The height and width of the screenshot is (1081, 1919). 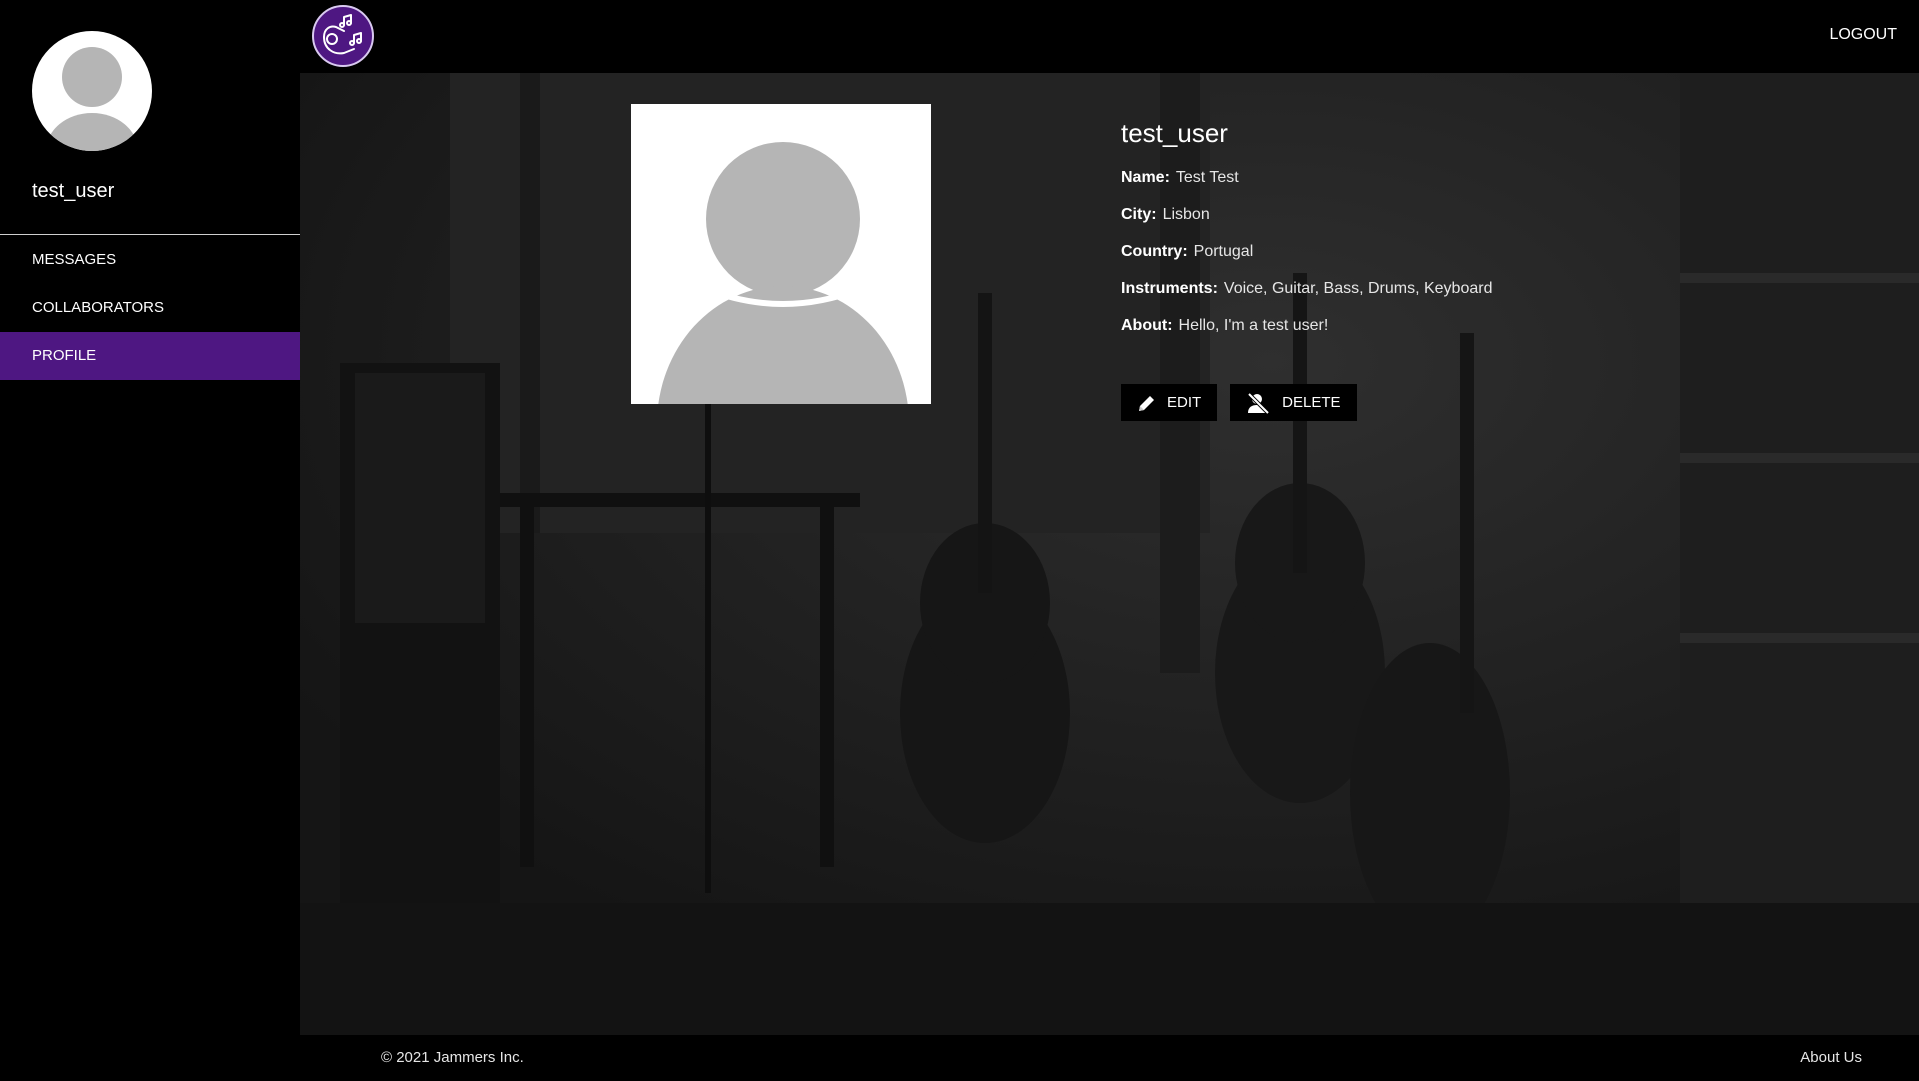 I want to click on delete-button: DELETE, so click(x=1293, y=402).